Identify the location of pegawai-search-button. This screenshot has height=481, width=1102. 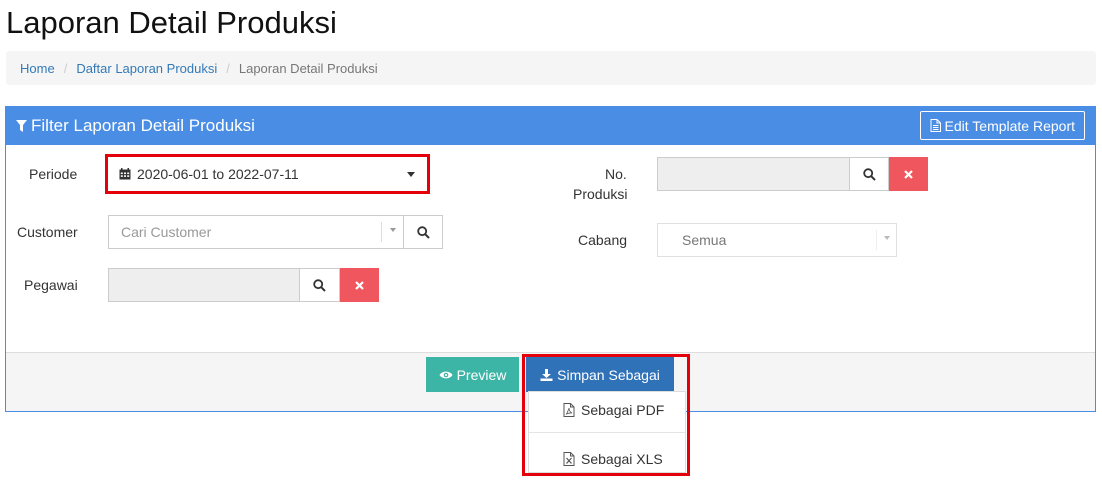
(319, 285).